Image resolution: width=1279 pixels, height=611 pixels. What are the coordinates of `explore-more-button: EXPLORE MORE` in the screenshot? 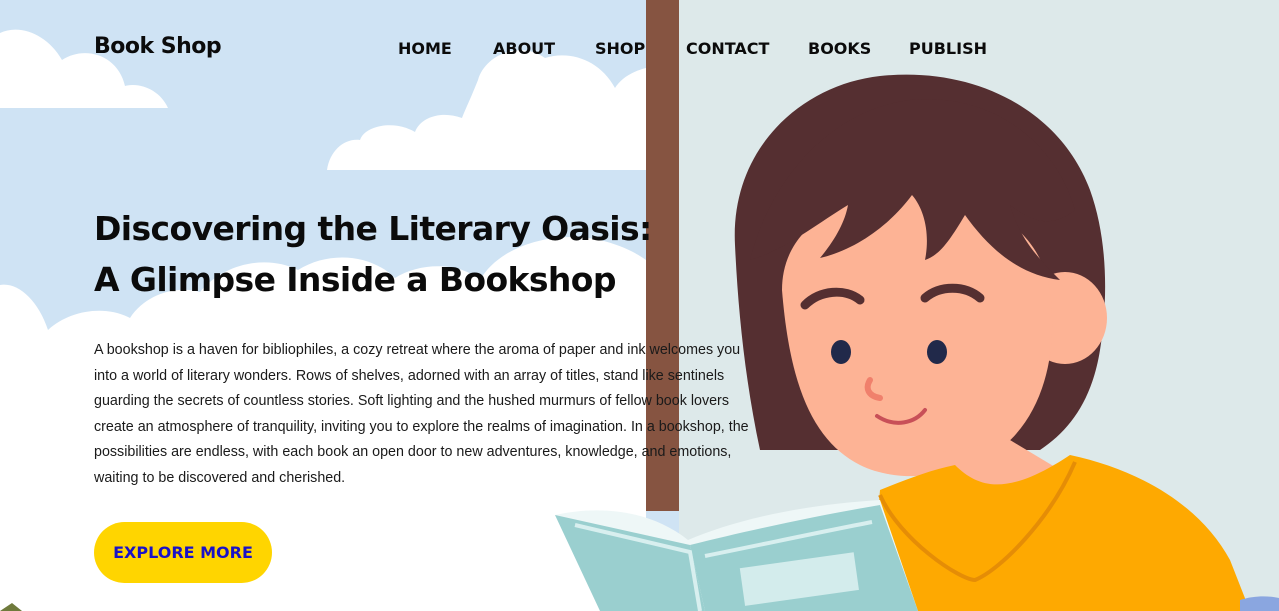 It's located at (183, 552).